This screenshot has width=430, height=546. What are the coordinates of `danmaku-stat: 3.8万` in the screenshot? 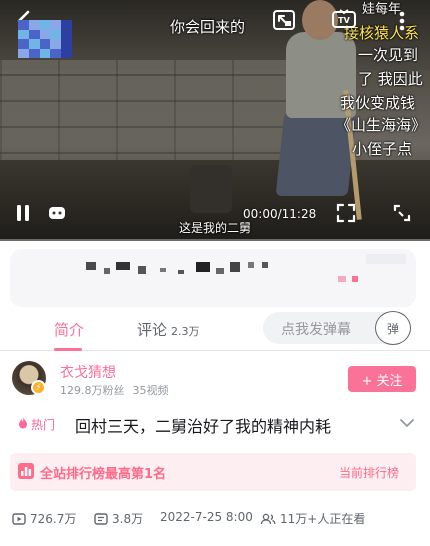 It's located at (118, 518).